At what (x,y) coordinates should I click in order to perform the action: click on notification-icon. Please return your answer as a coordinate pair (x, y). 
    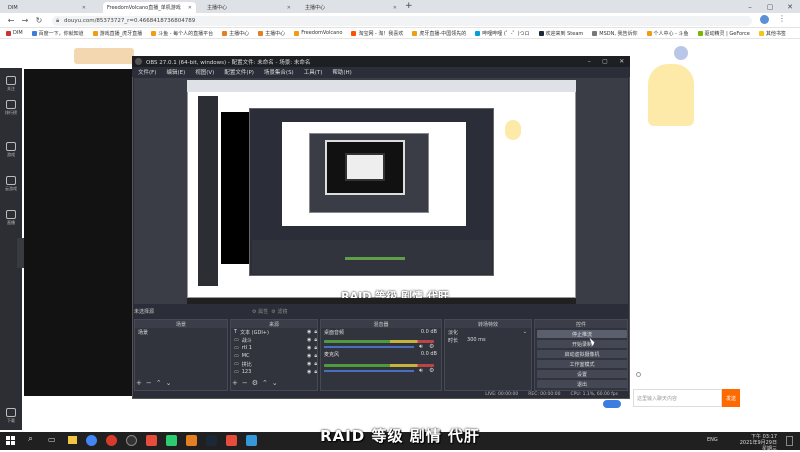
    Looking at the image, I should click on (789, 441).